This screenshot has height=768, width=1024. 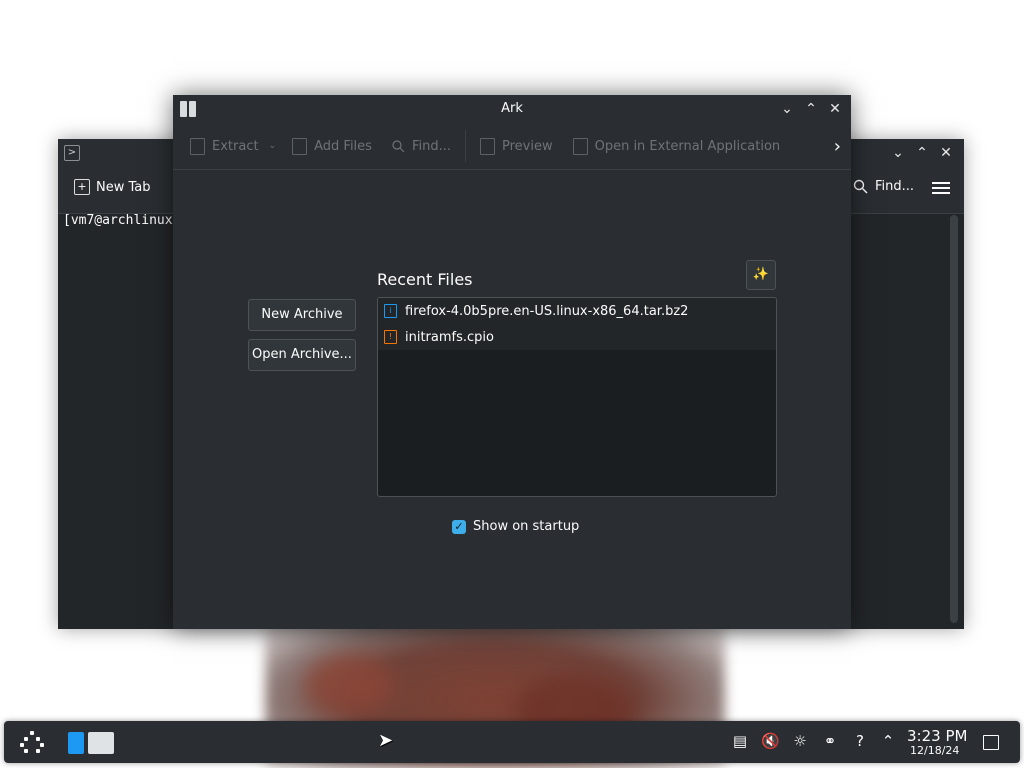 What do you see at coordinates (197, 146) in the screenshot?
I see `extract-icon` at bounding box center [197, 146].